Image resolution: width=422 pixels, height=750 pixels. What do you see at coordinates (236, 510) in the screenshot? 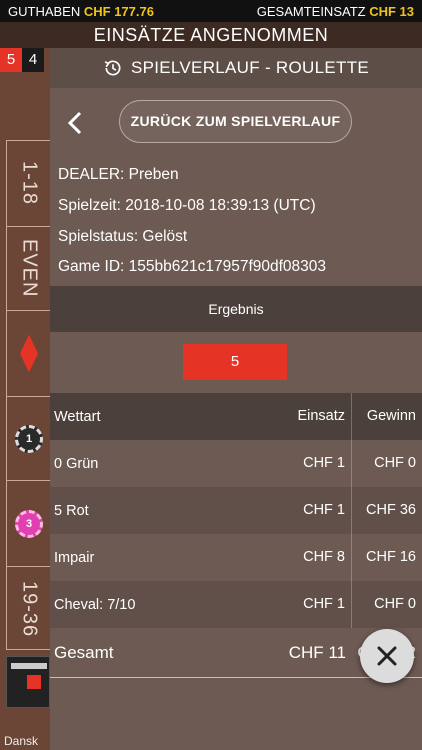
I see `table-row: 5 Rot CHF 1 CHF 36` at bounding box center [236, 510].